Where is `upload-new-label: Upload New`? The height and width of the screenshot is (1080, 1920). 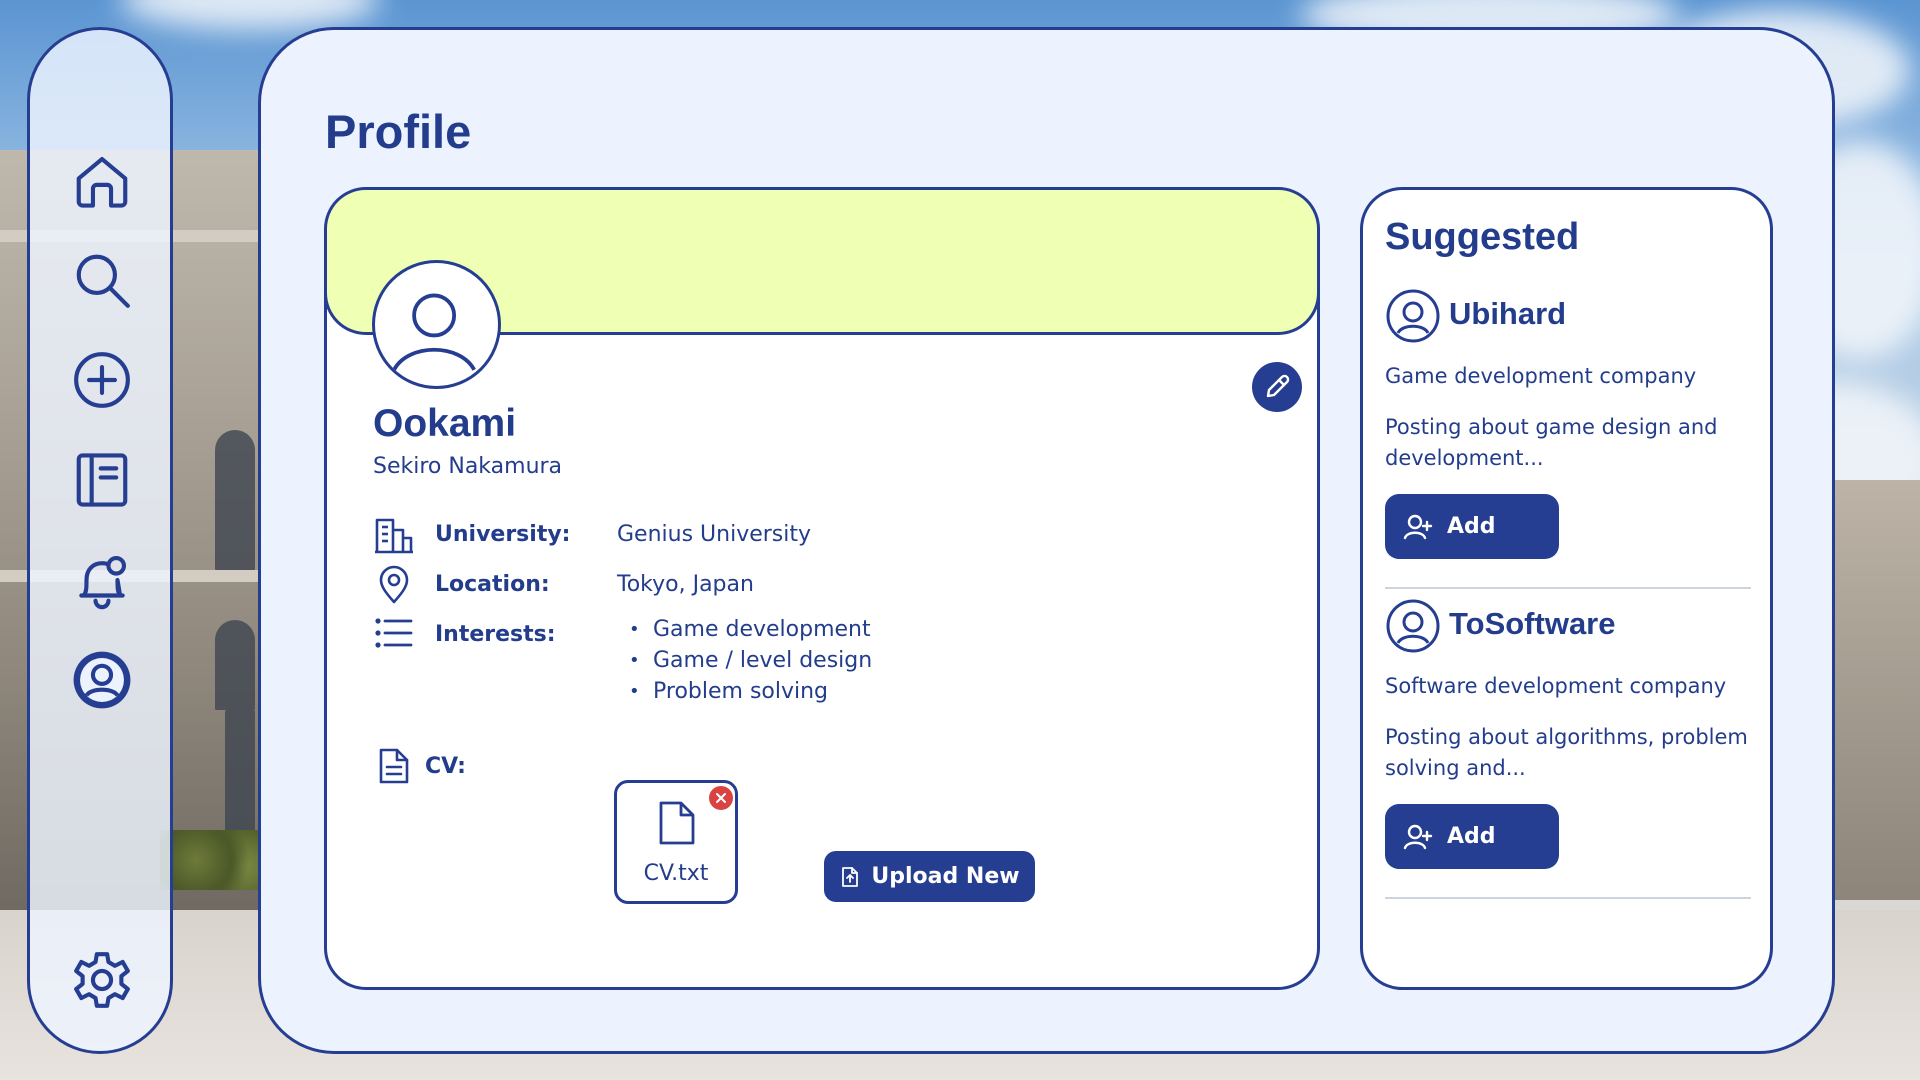
upload-new-label: Upload New is located at coordinates (945, 876).